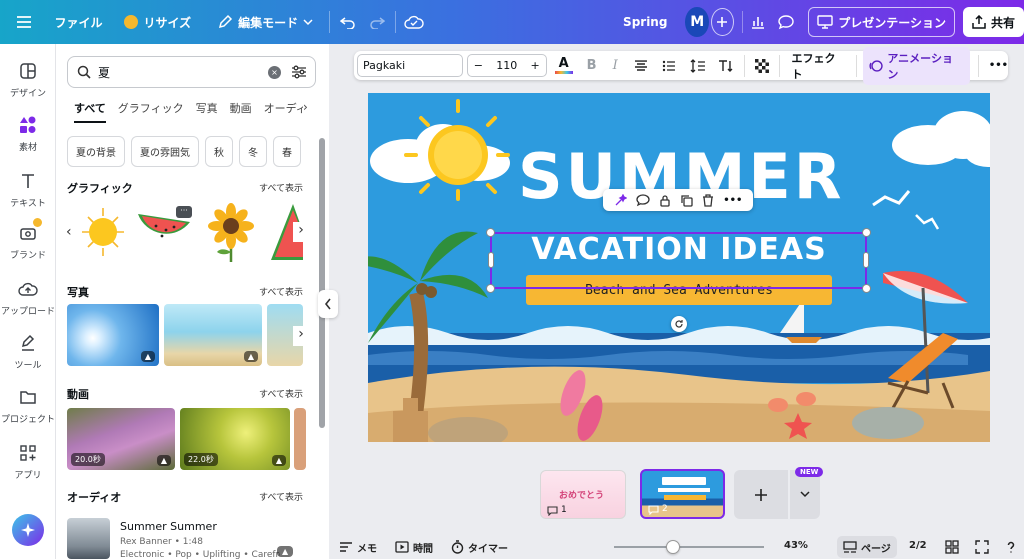 Image resolution: width=1024 pixels, height=559 pixels. What do you see at coordinates (28, 188) in the screenshot?
I see `rail-item-text: テキスト` at bounding box center [28, 188].